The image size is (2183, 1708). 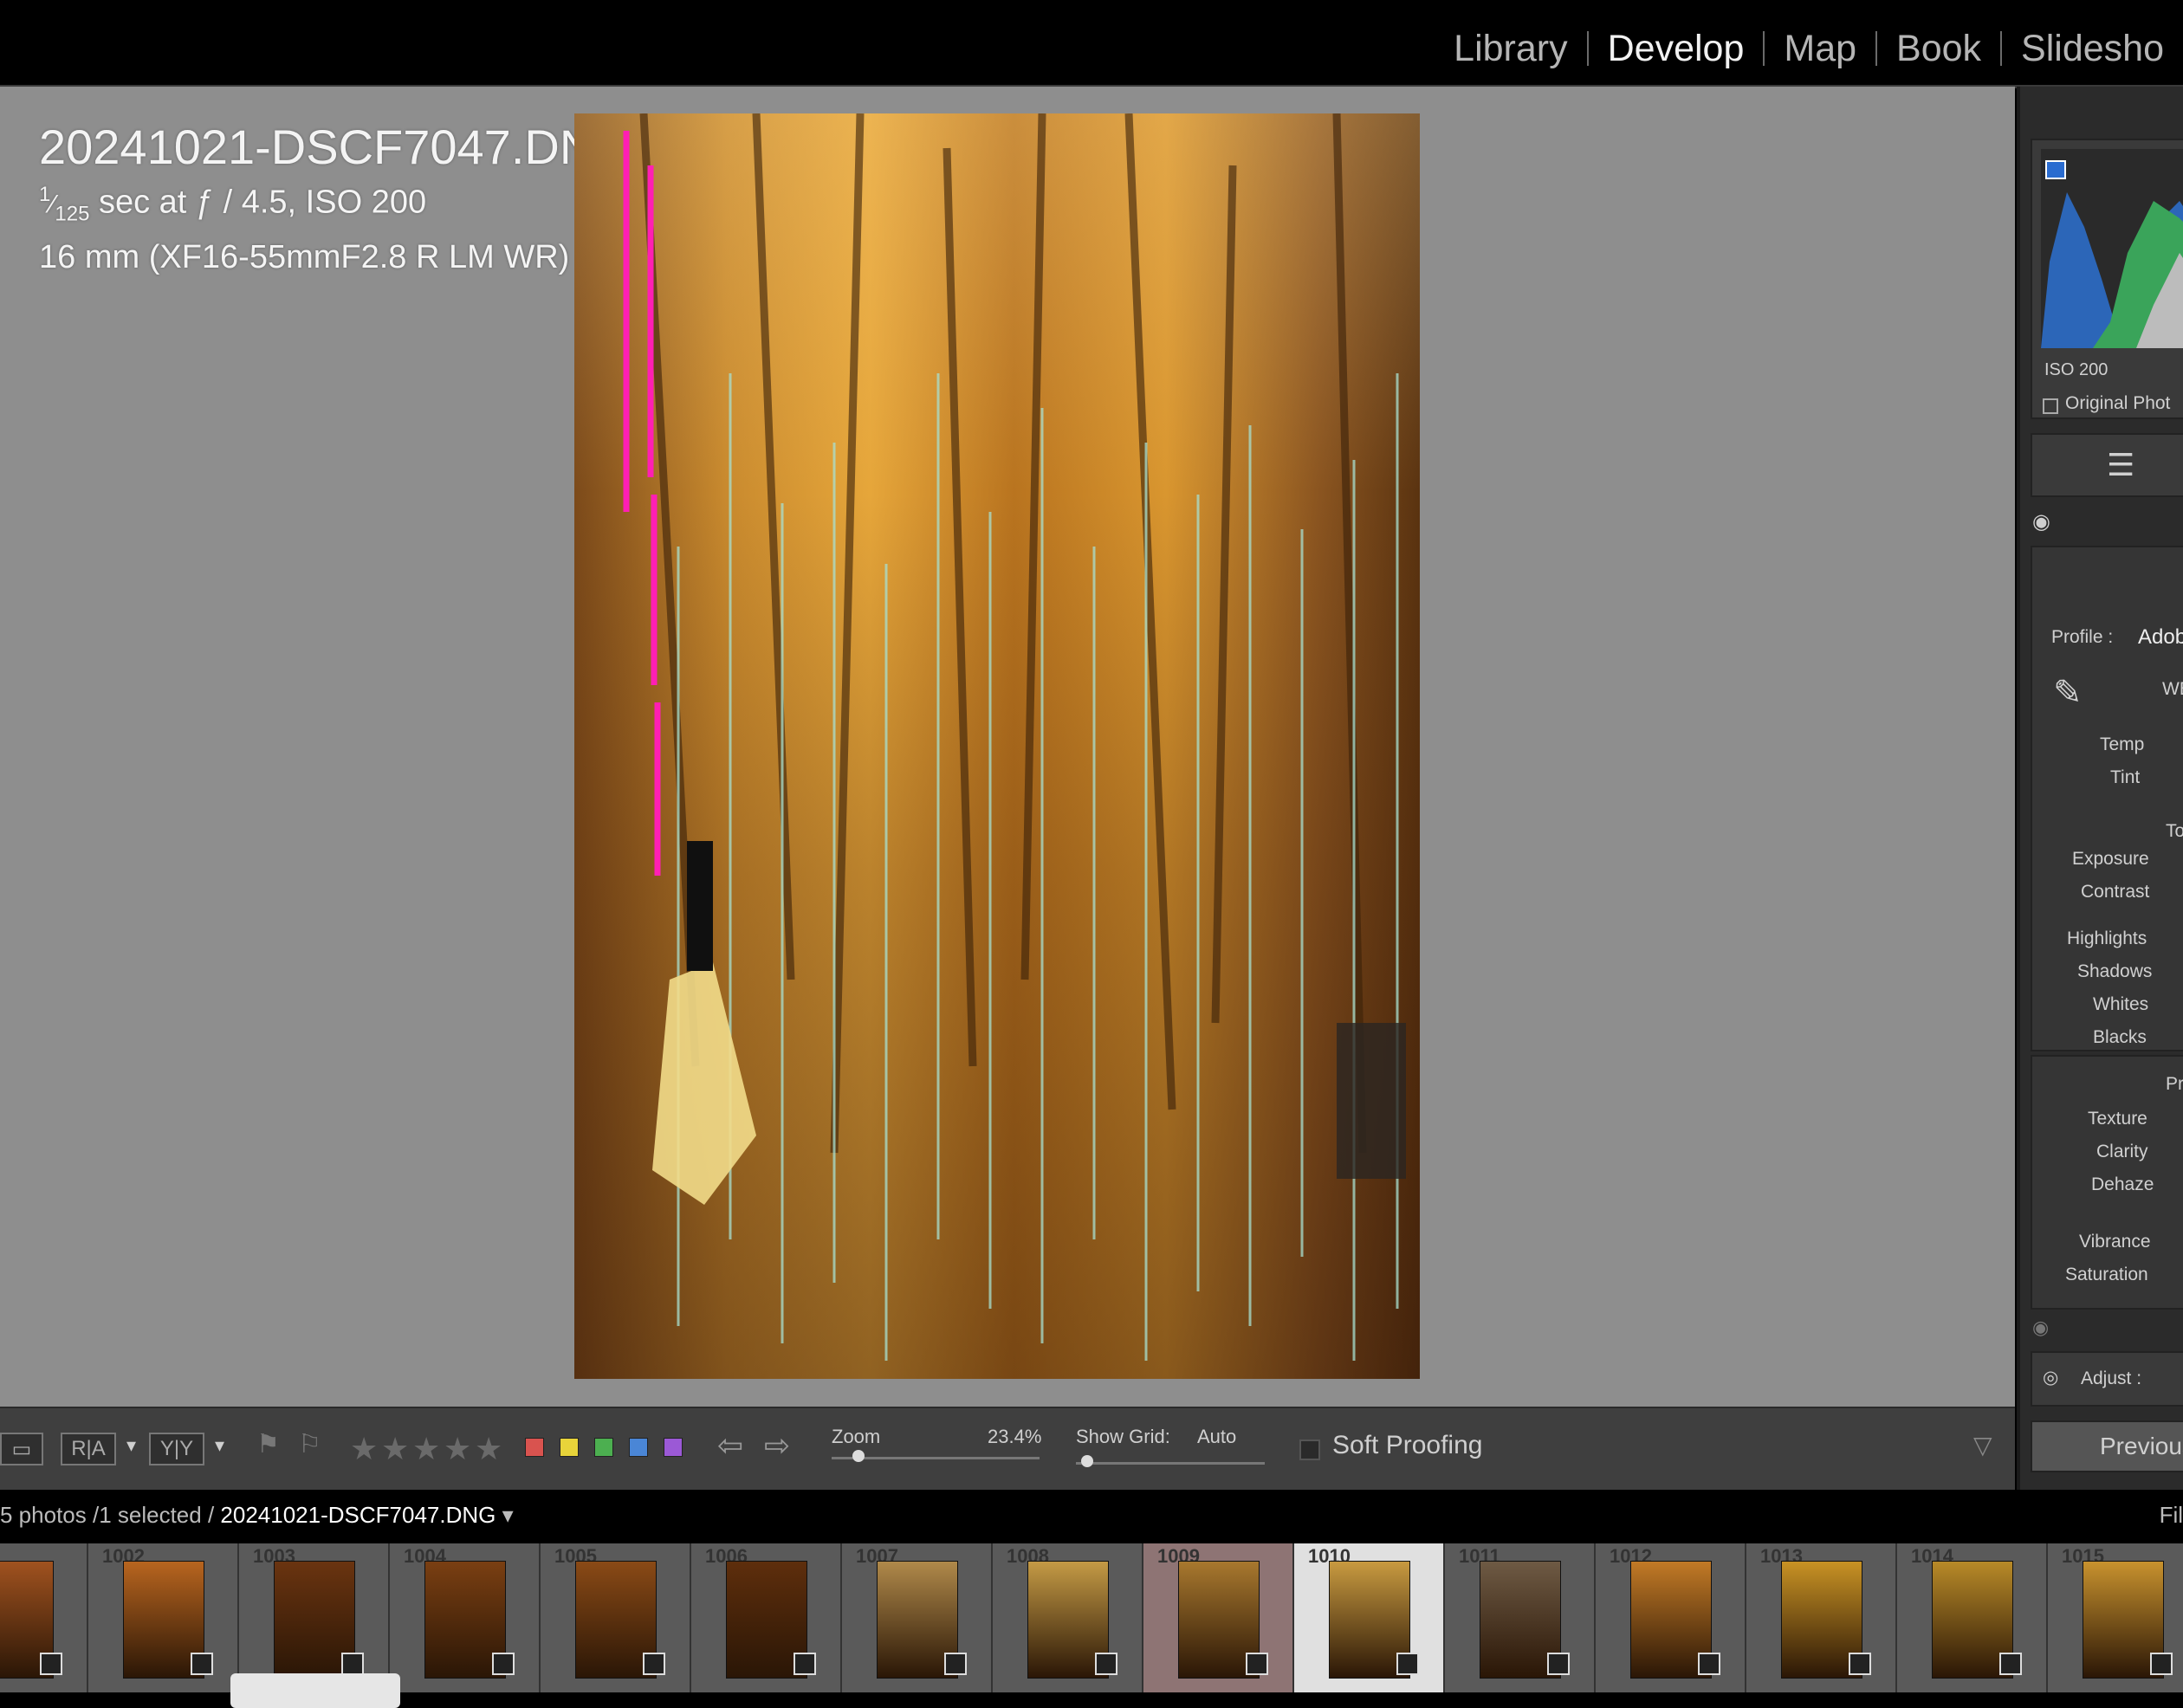 What do you see at coordinates (1982, 1445) in the screenshot?
I see `toolbar-options-chevron-icon: ▽` at bounding box center [1982, 1445].